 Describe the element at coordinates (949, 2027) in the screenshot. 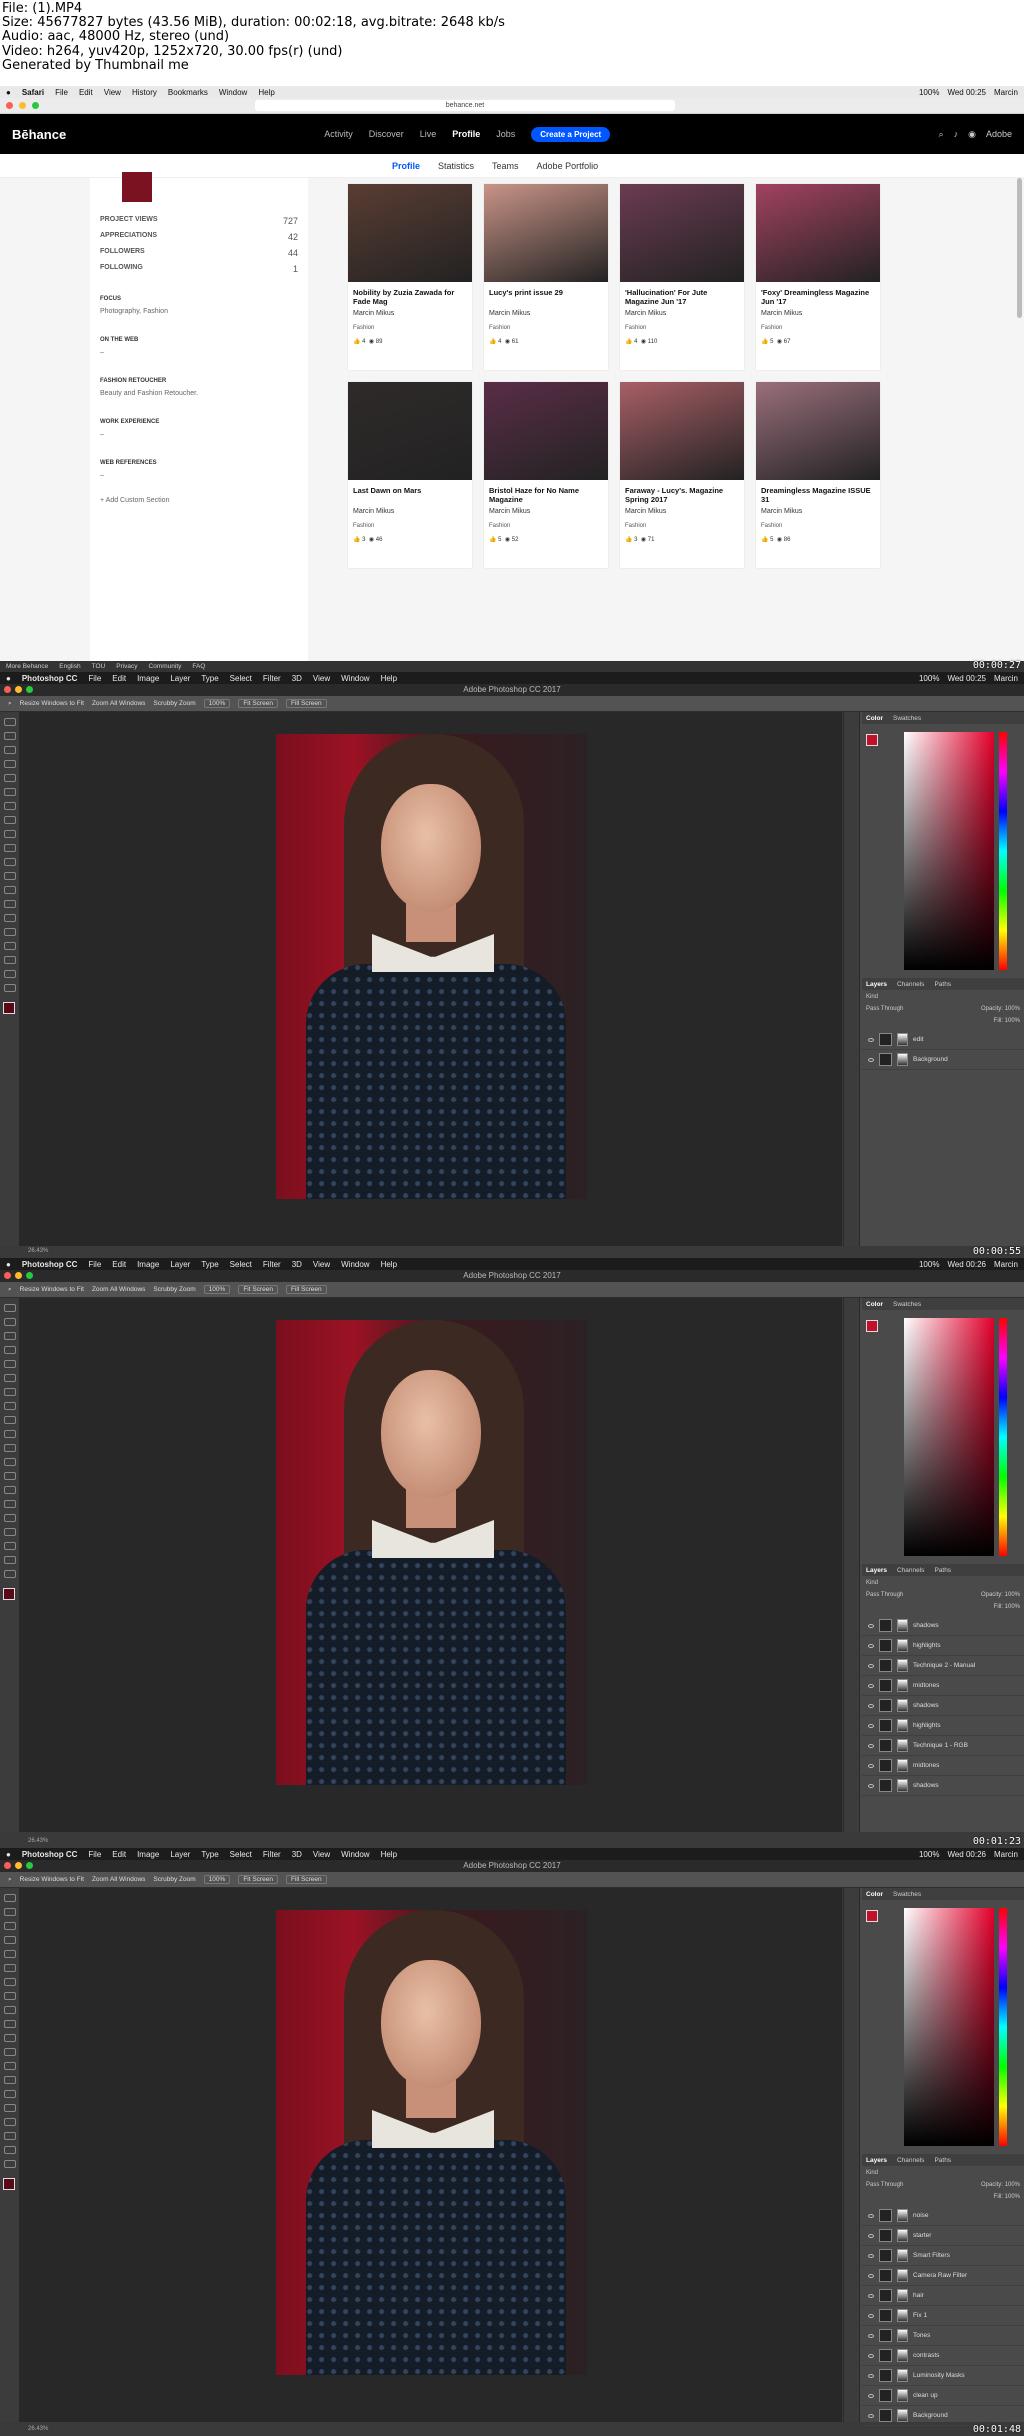

I see `color-picker-field` at that location.